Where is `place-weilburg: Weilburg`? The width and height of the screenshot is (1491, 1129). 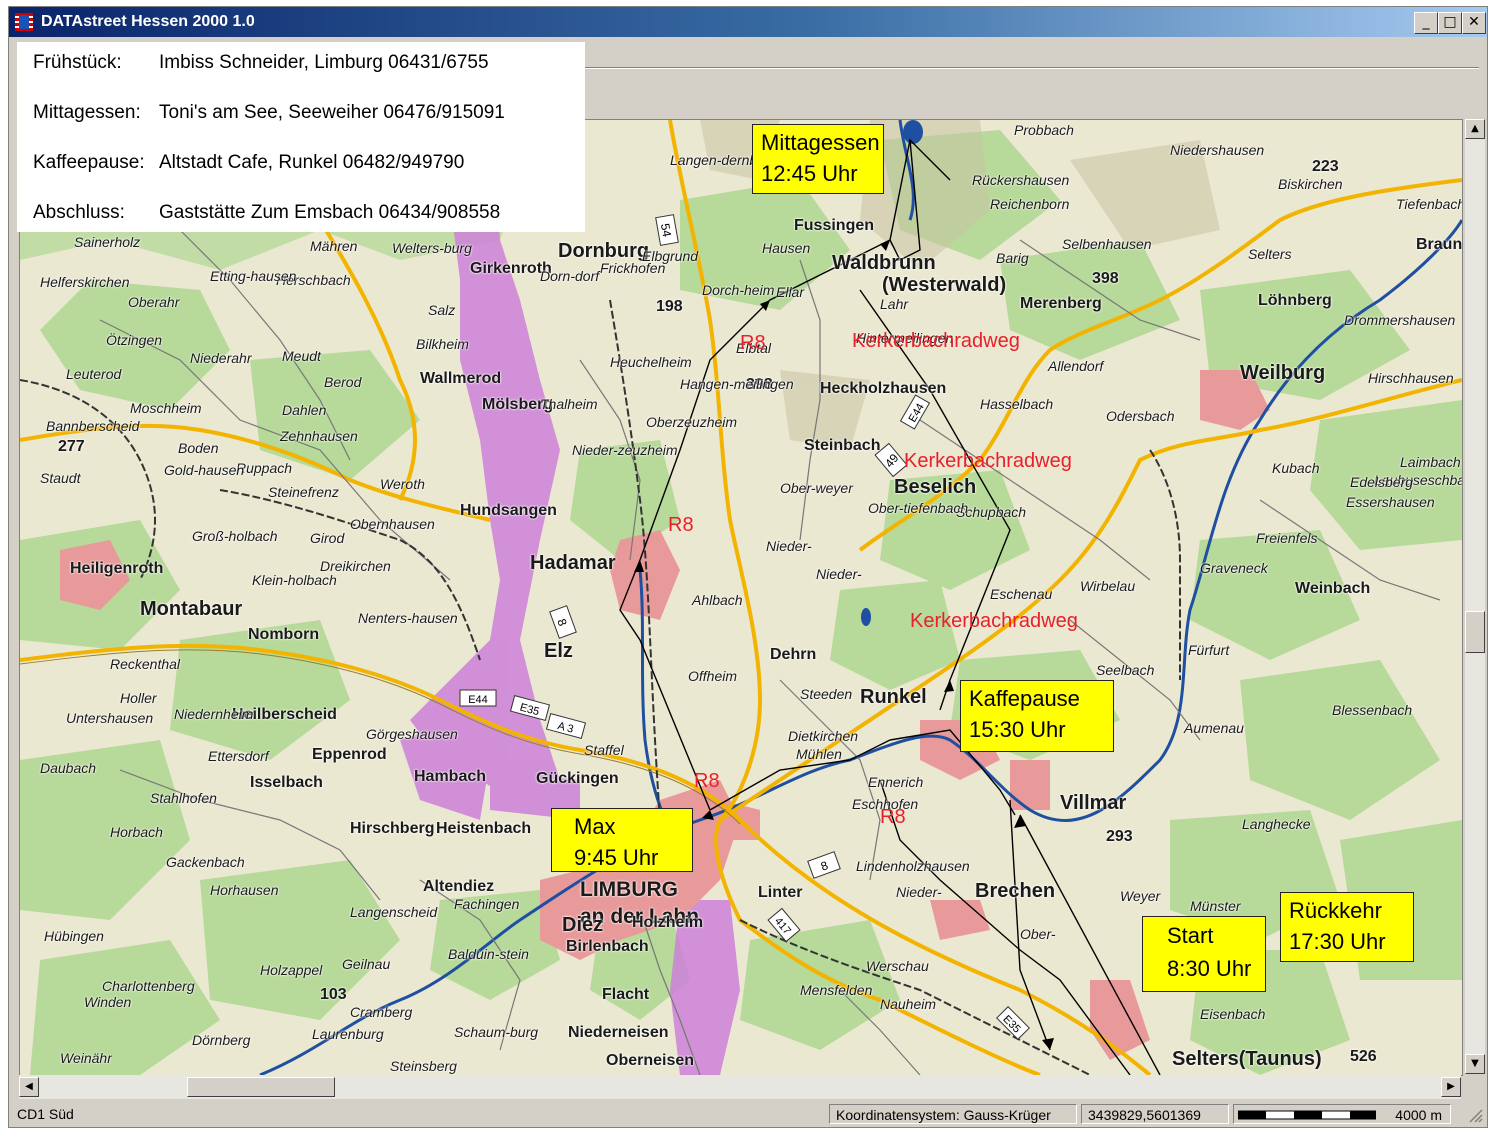
place-weilburg: Weilburg is located at coordinates (1283, 373).